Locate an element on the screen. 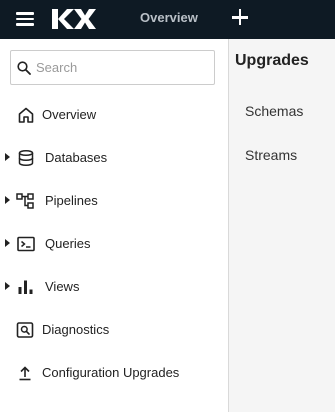 The height and width of the screenshot is (412, 335). bar-chart-icon is located at coordinates (25, 287).